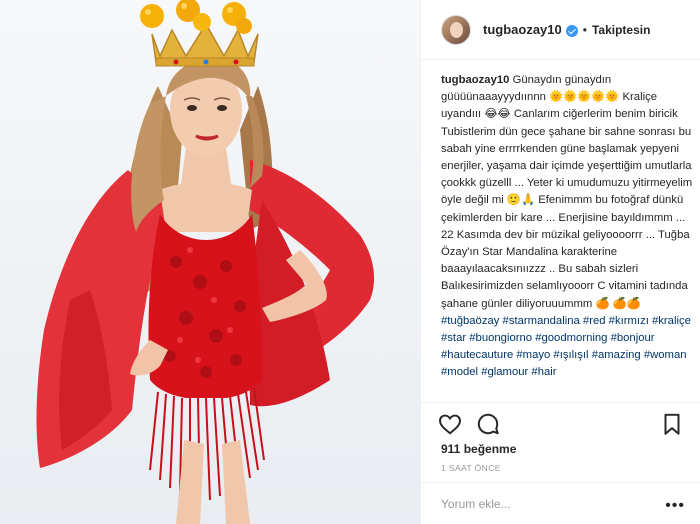 The height and width of the screenshot is (524, 700). What do you see at coordinates (471, 468) in the screenshot?
I see `post-timestamp: 1 SAAT ÖNCE` at bounding box center [471, 468].